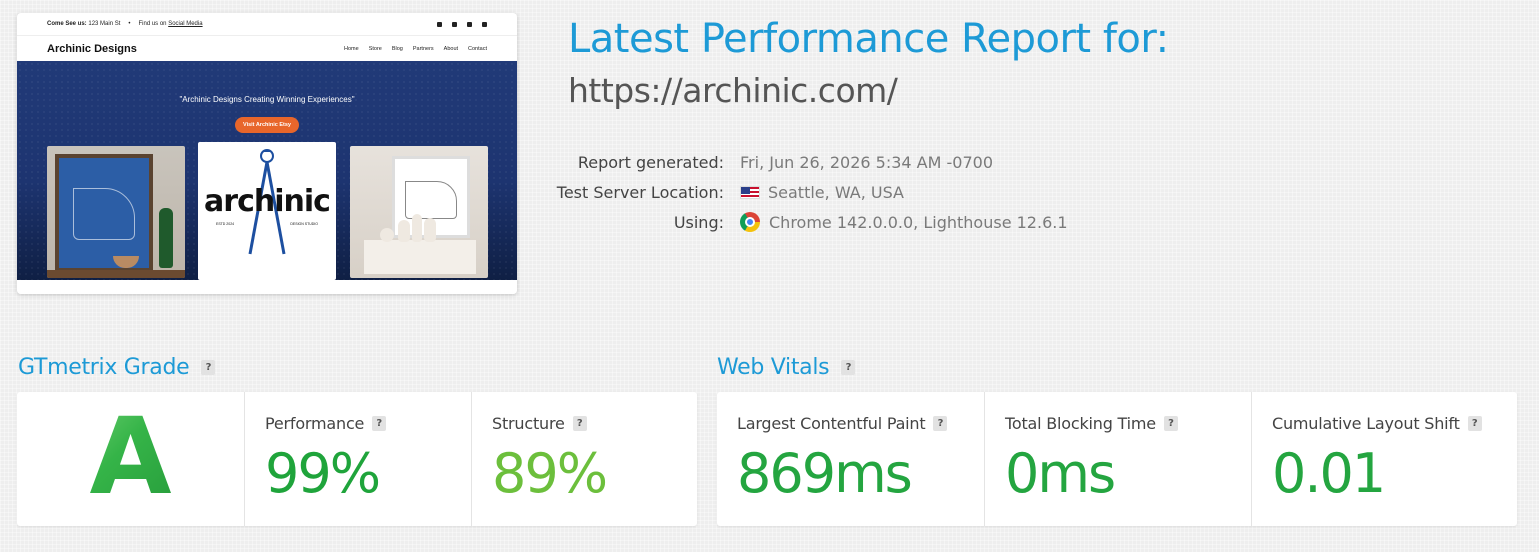  I want to click on performance-help-icon: ?, so click(379, 423).